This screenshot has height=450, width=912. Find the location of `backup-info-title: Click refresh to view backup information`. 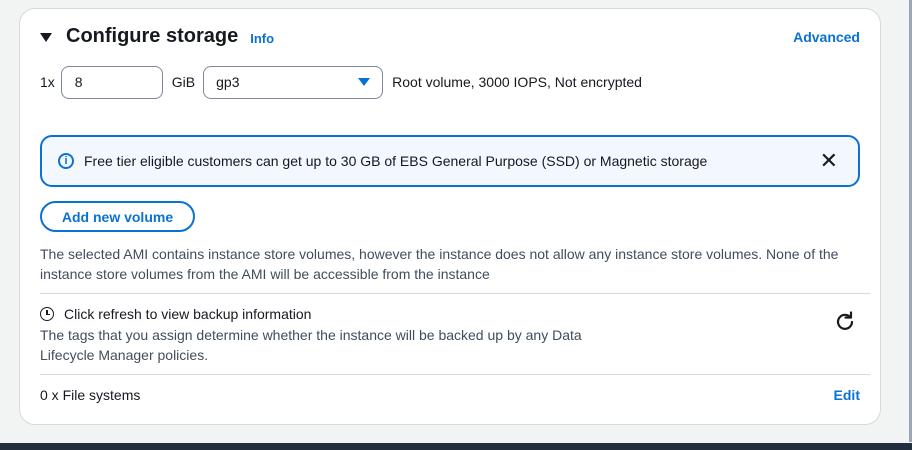

backup-info-title: Click refresh to view backup information is located at coordinates (175, 314).